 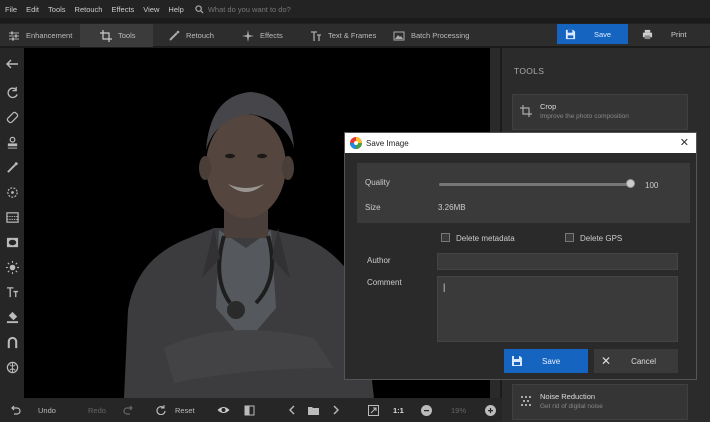 I want to click on text-tool-icon, so click(x=12, y=292).